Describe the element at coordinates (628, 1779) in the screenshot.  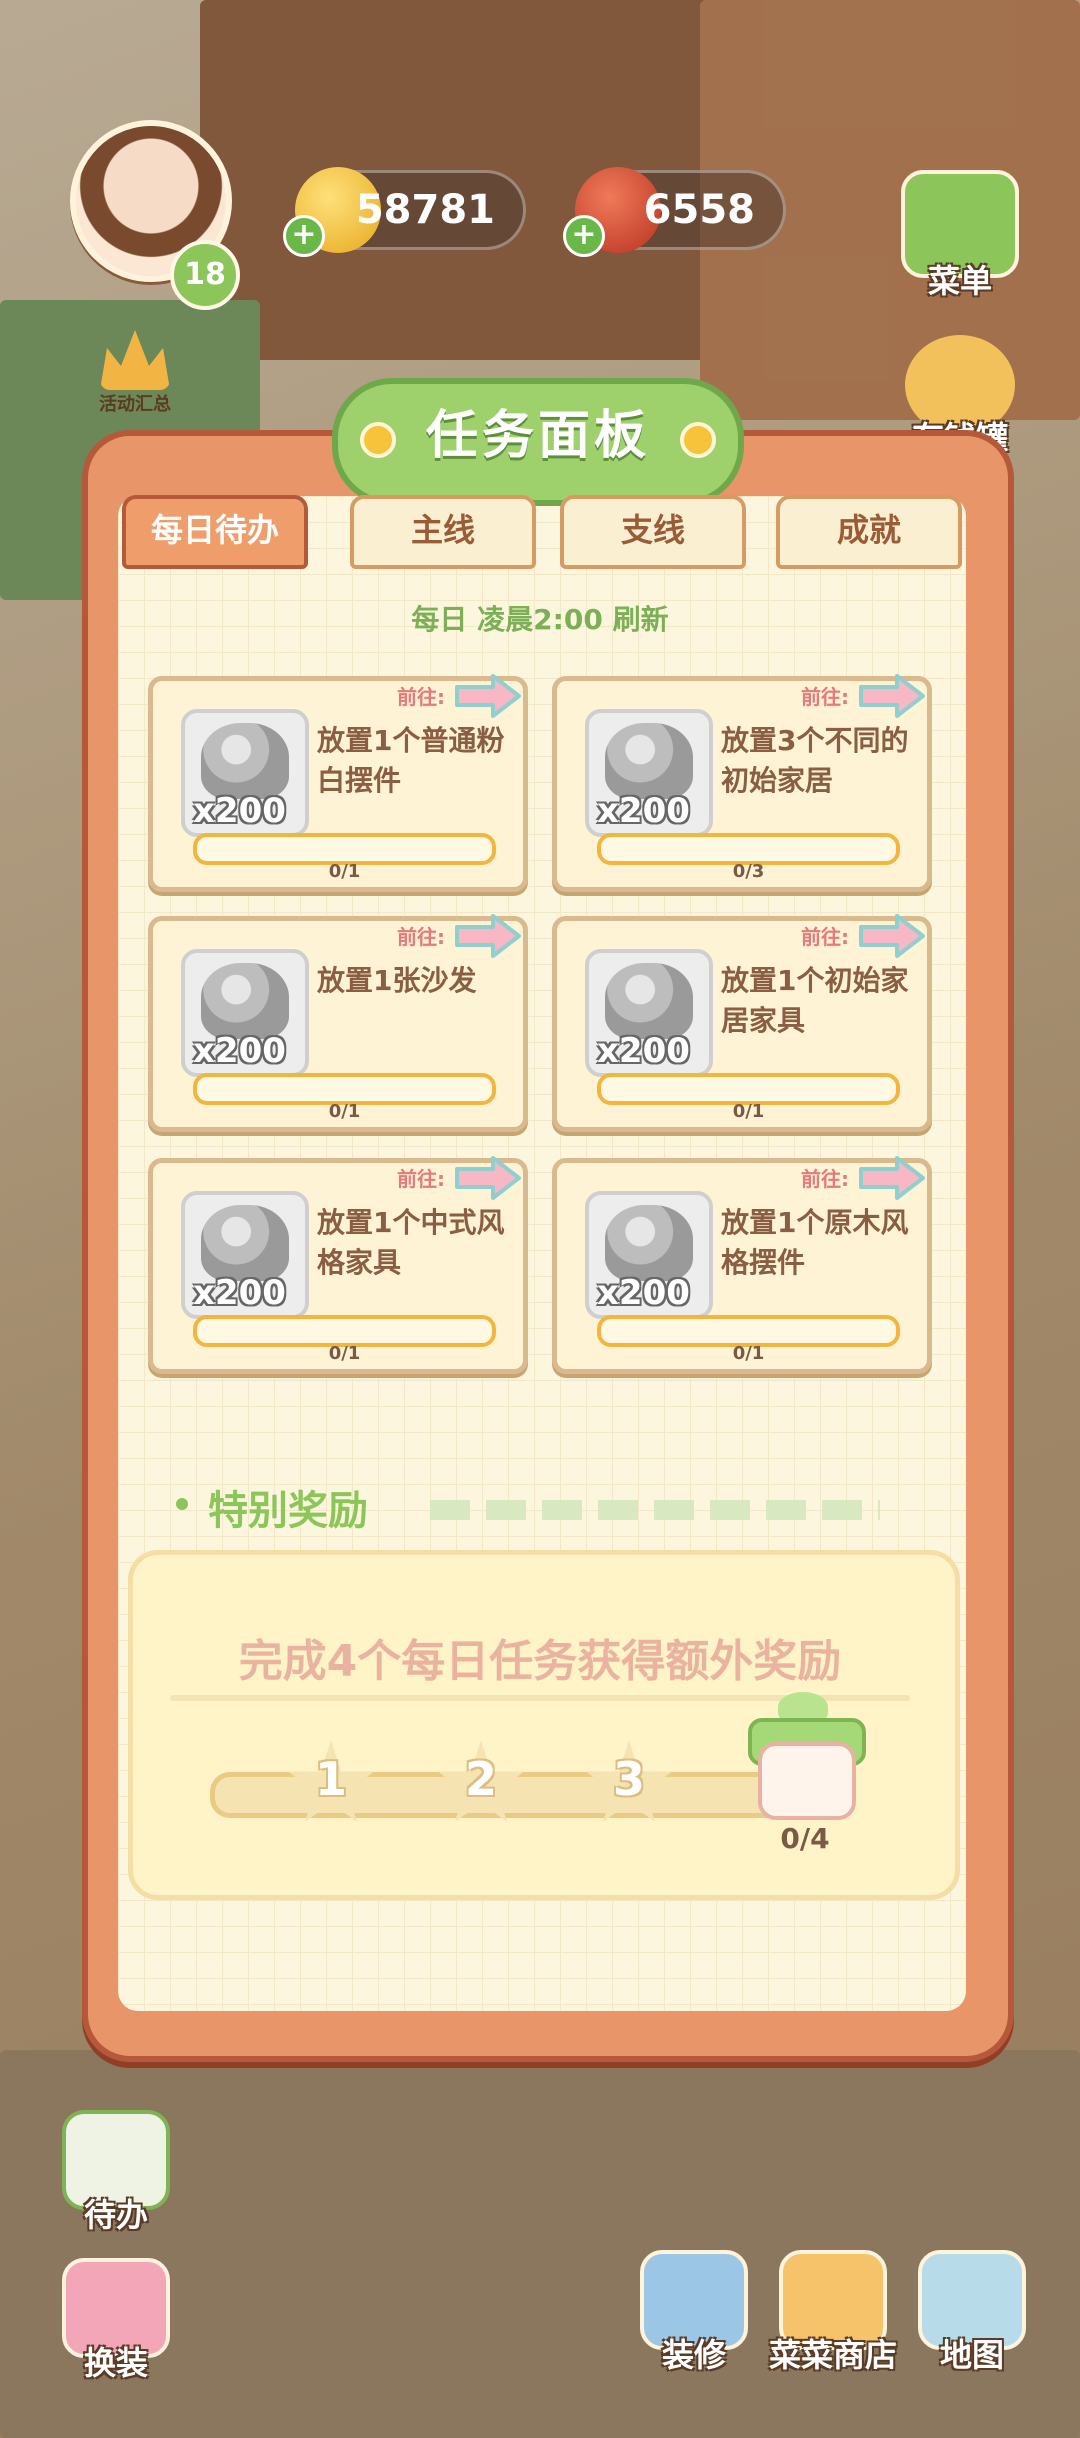
I see `milestone-3: 3` at that location.